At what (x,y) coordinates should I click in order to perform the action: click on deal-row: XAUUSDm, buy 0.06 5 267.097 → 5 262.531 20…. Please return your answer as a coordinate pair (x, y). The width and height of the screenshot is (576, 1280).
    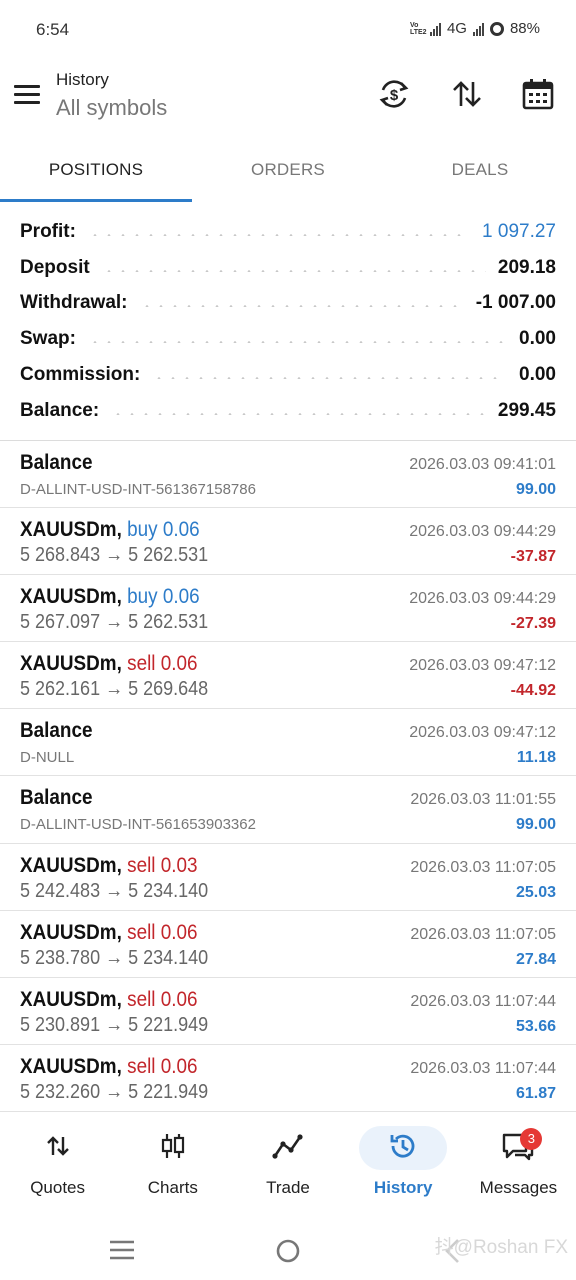
    Looking at the image, I should click on (288, 609).